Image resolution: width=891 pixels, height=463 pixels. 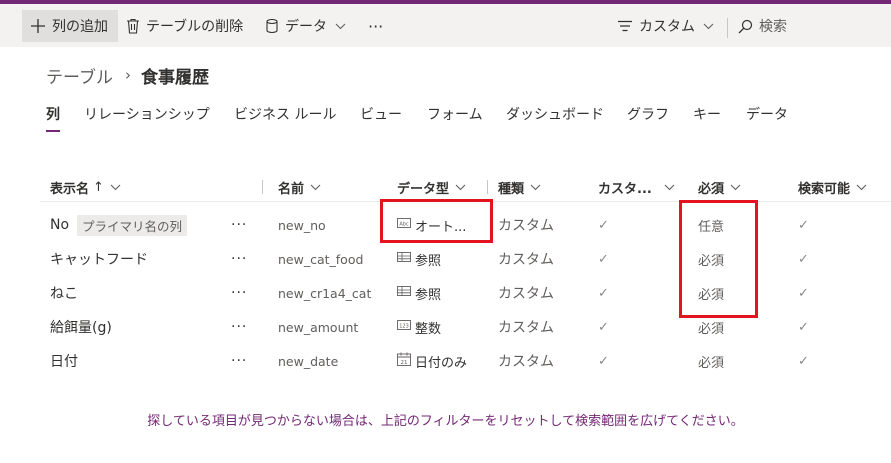 I want to click on tab-data: データ, so click(x=767, y=118).